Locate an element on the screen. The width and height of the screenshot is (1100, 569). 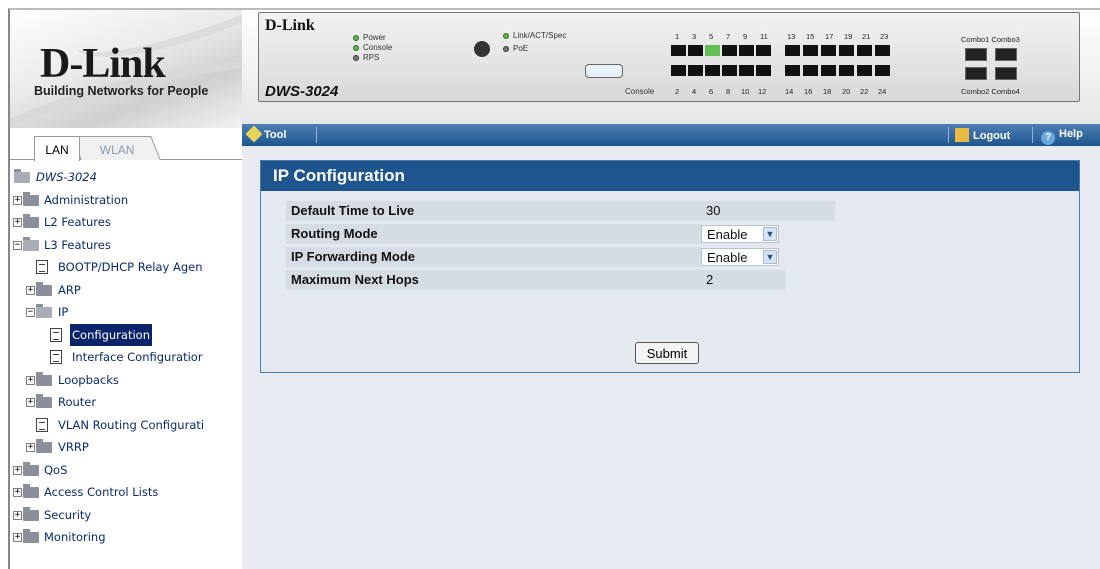
tree-item-label: Monitoring is located at coordinates (75, 537).